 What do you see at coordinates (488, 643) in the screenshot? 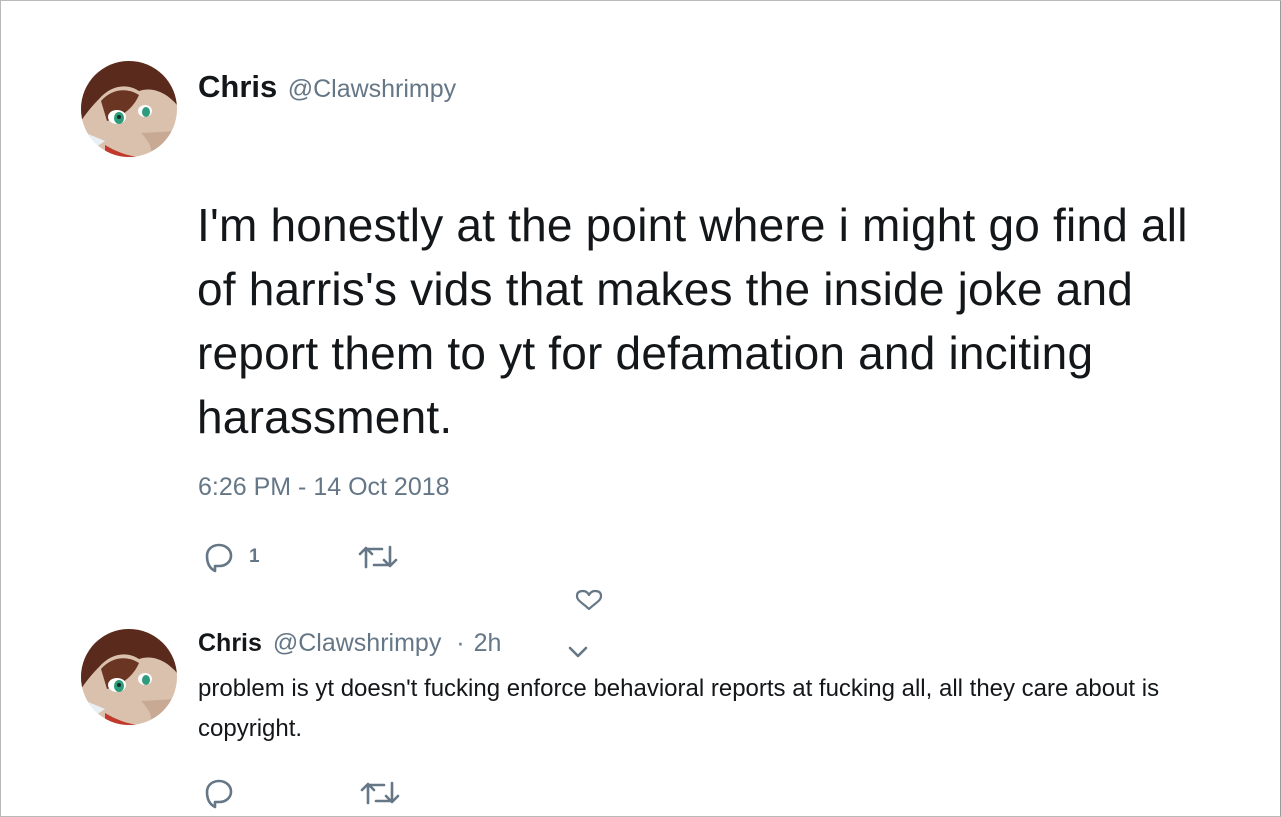
I see `reply-time: 2h` at bounding box center [488, 643].